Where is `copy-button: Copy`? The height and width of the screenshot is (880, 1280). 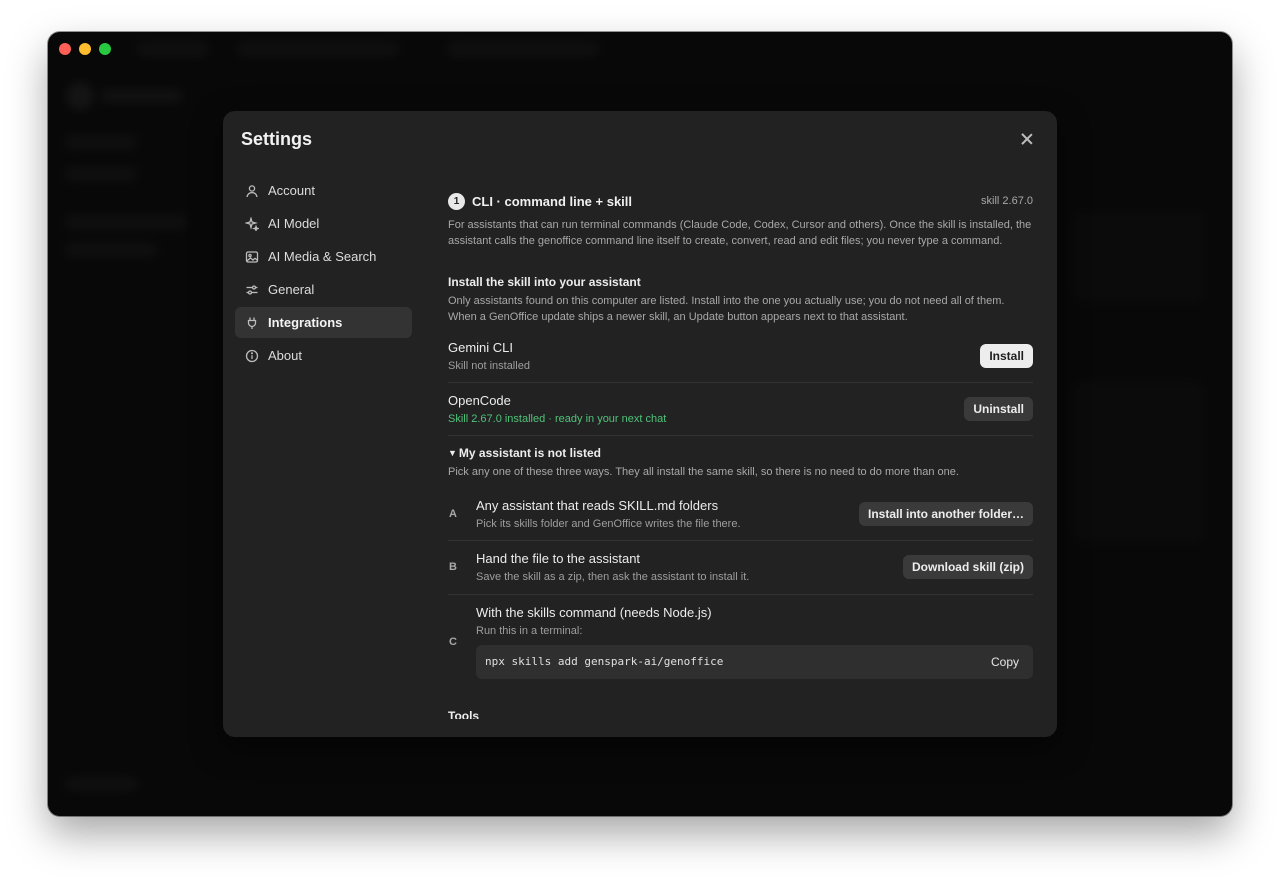 copy-button: Copy is located at coordinates (1007, 662).